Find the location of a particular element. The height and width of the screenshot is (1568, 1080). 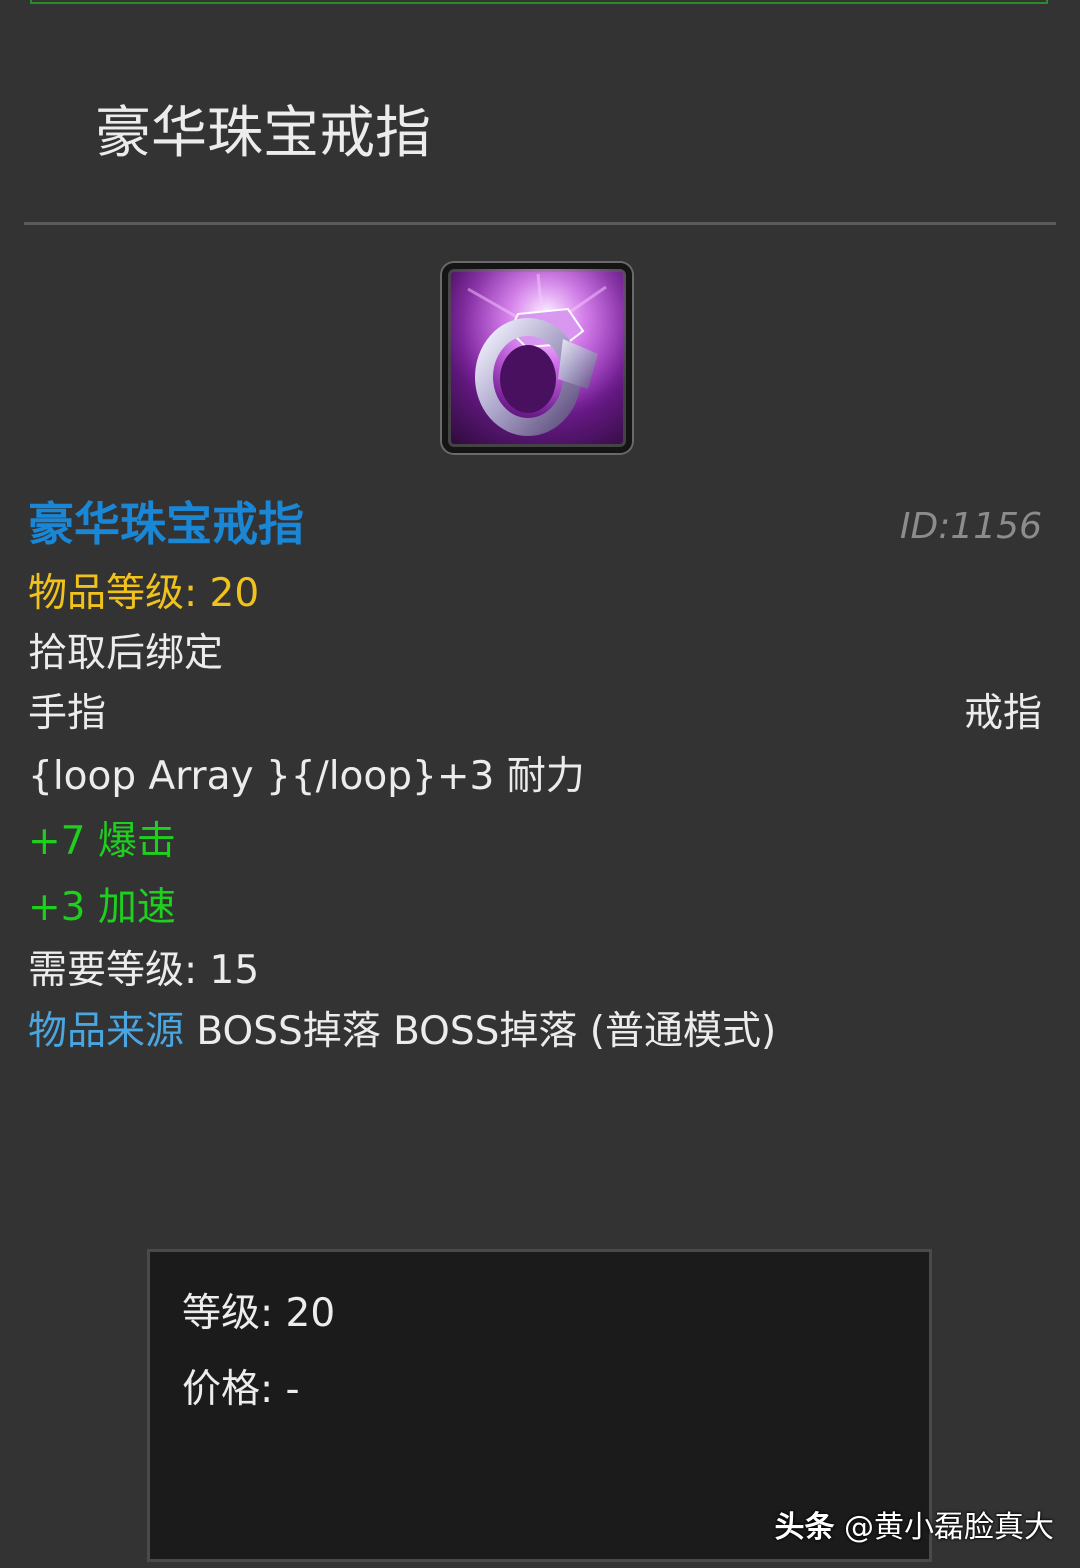

page-title: 豪华珠宝戒指 is located at coordinates (263, 133).